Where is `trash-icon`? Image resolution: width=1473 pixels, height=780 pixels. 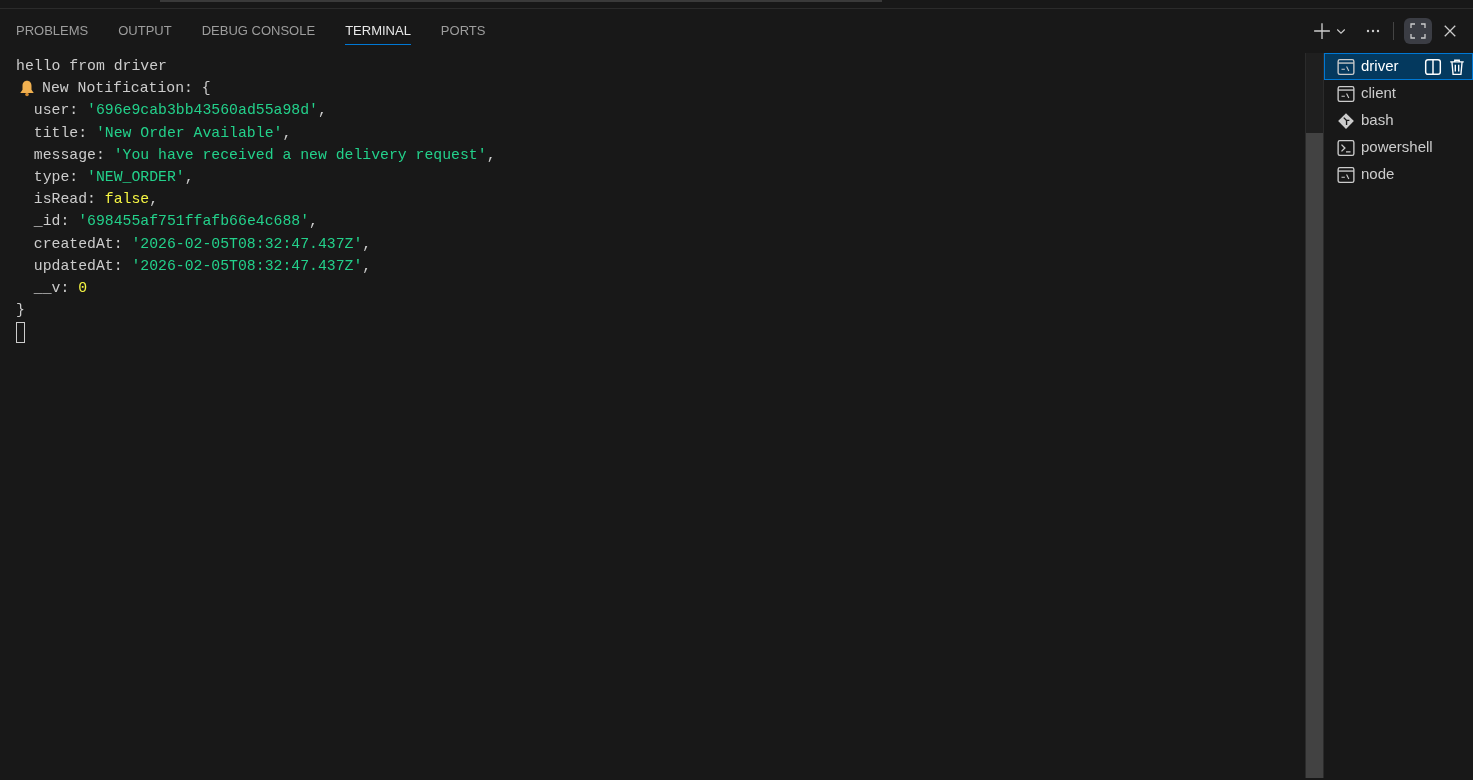
trash-icon is located at coordinates (1457, 66).